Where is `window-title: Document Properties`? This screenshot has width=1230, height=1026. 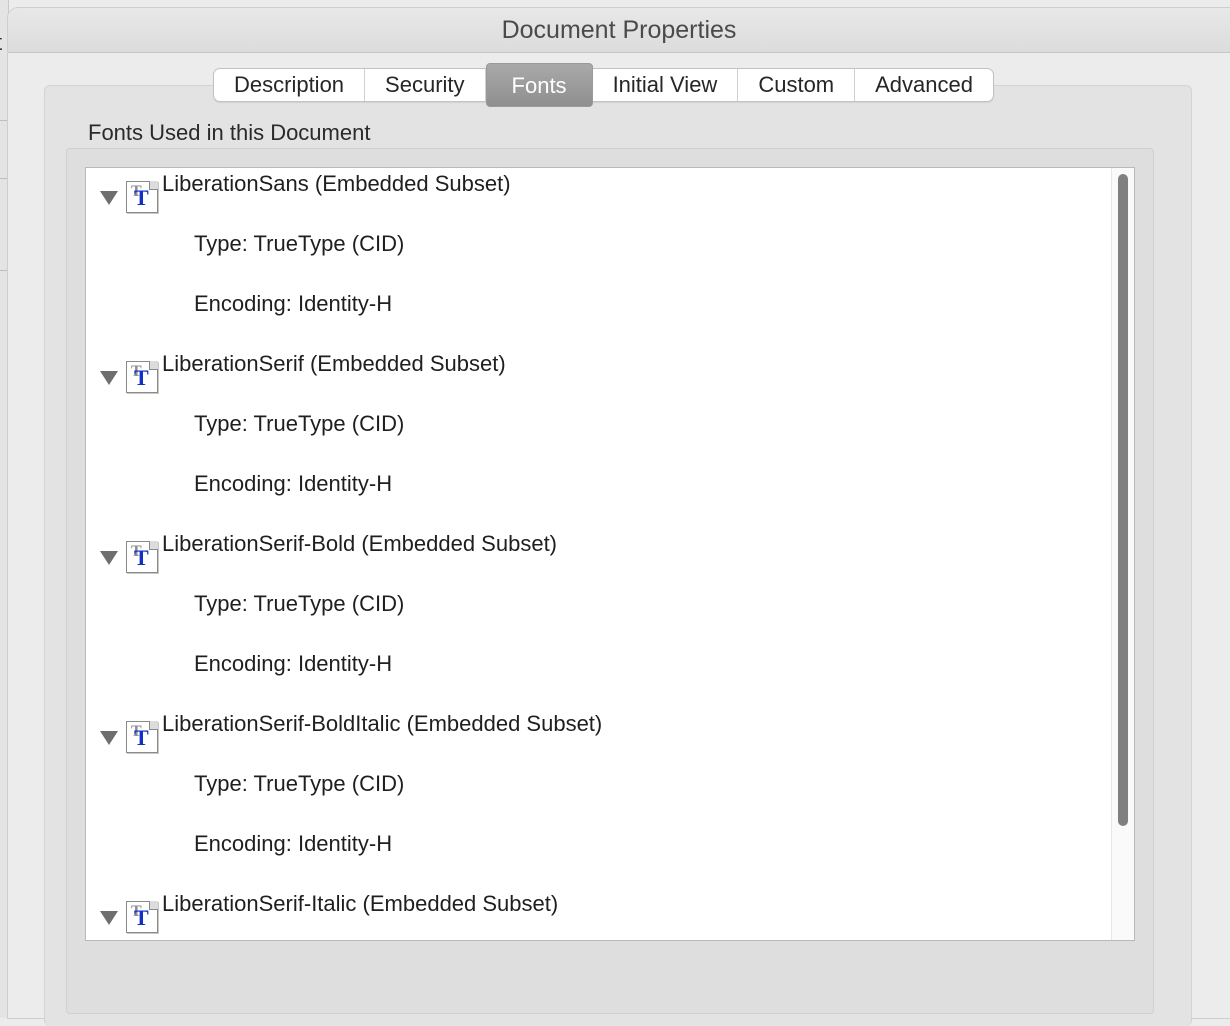
window-title: Document Properties is located at coordinates (619, 30).